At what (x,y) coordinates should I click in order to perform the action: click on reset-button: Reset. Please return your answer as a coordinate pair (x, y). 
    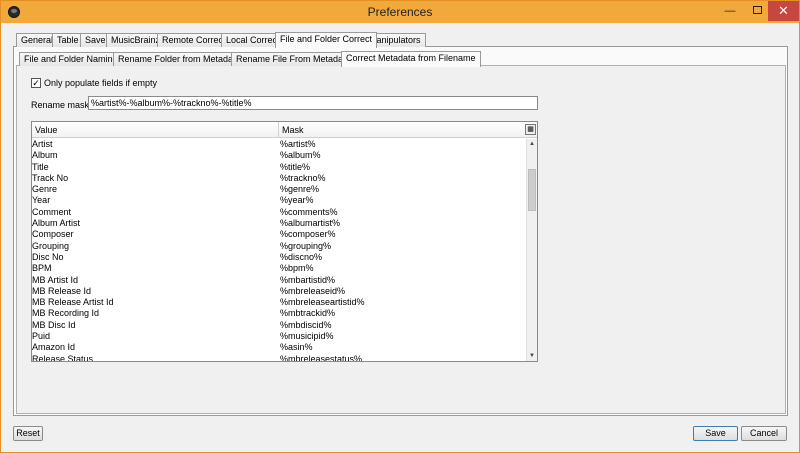
    Looking at the image, I should click on (28, 433).